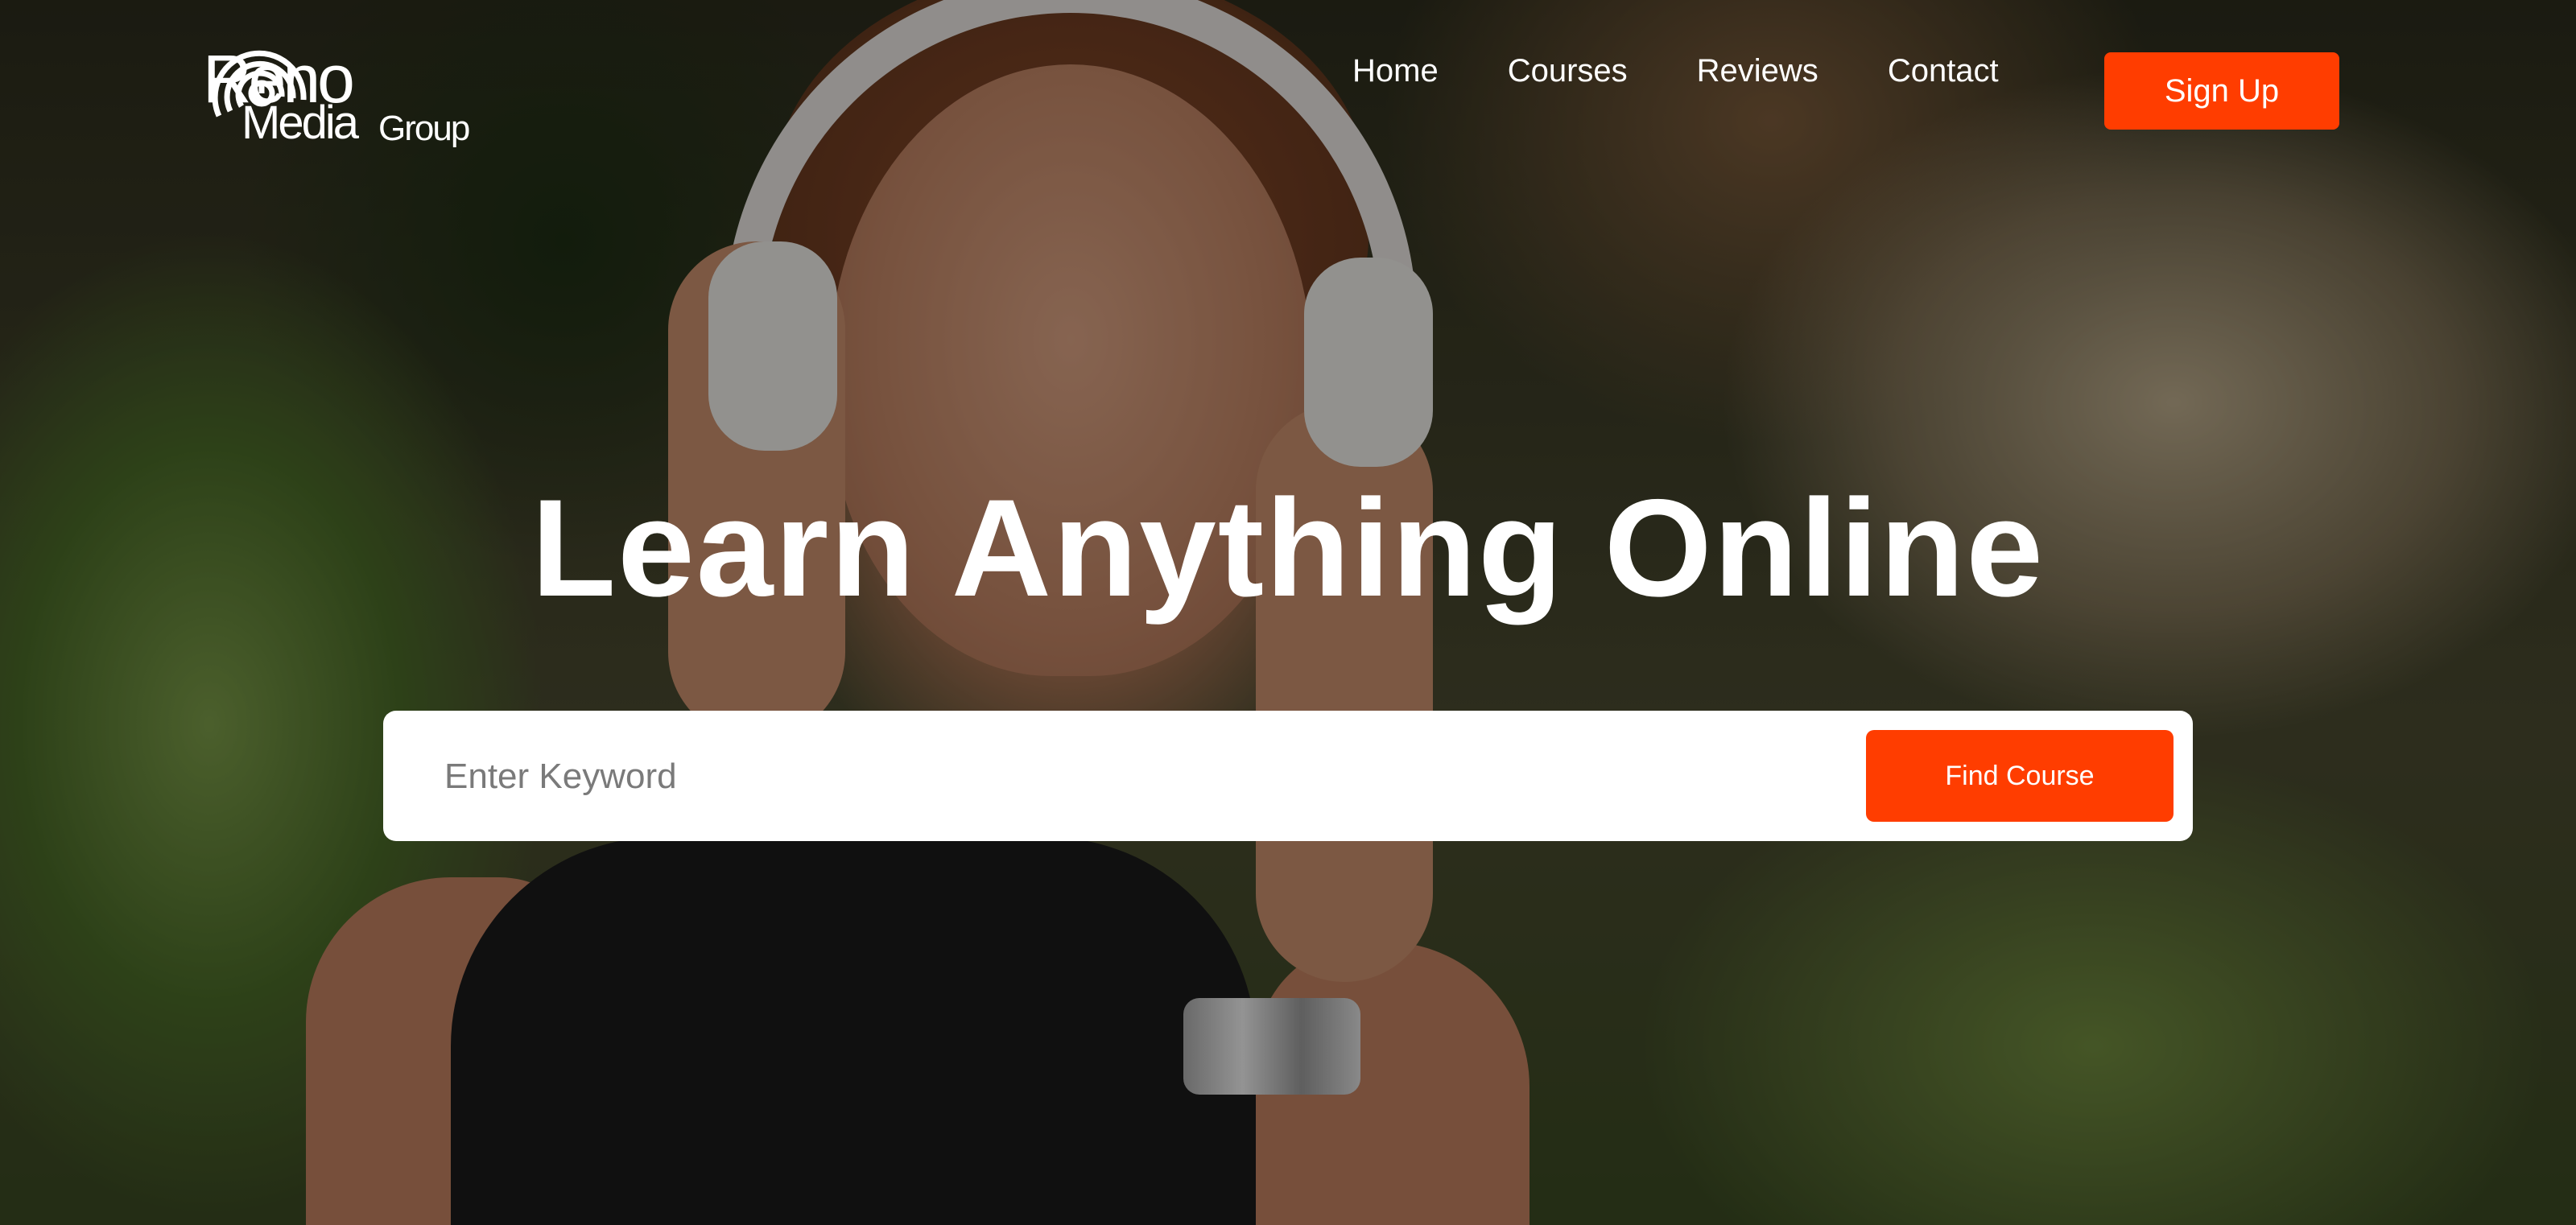 This screenshot has height=1225, width=2576. I want to click on sign-up-button: Sign Up, so click(2221, 91).